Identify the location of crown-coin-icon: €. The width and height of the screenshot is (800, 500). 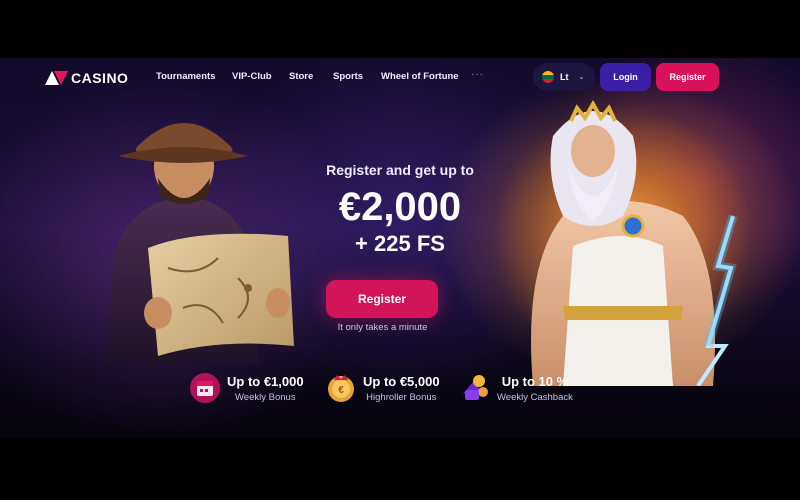
(341, 388).